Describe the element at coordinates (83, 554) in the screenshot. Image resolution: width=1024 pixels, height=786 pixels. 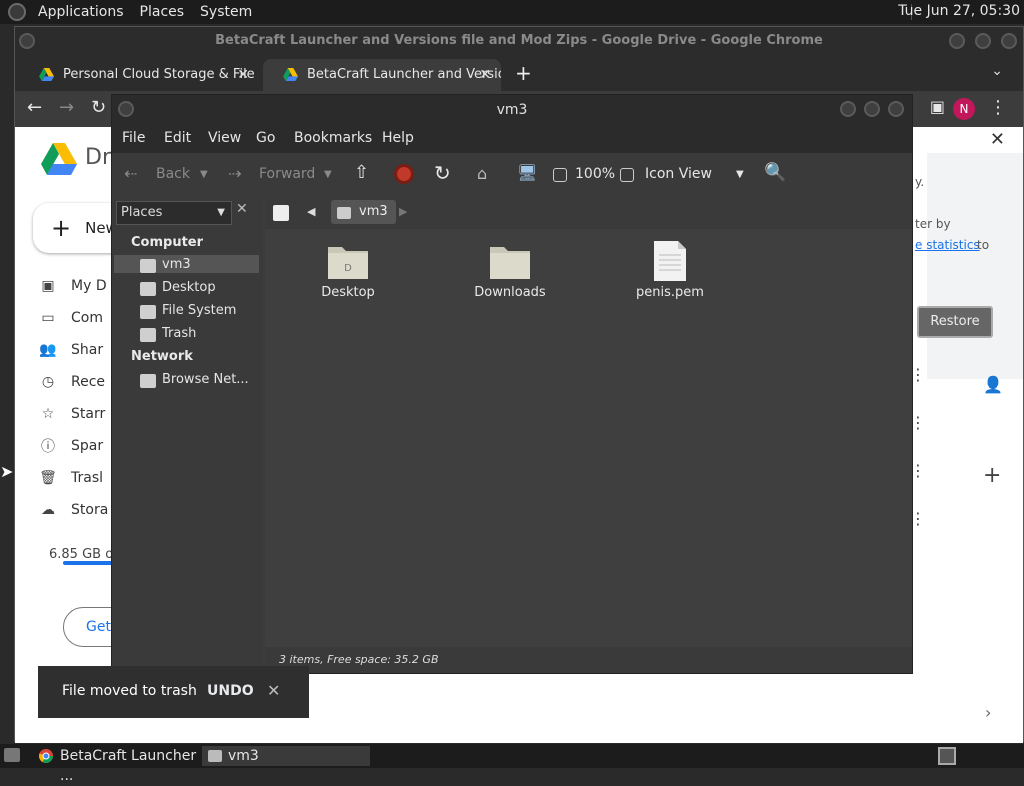
I see `storage-text: 6.85 GB of` at that location.